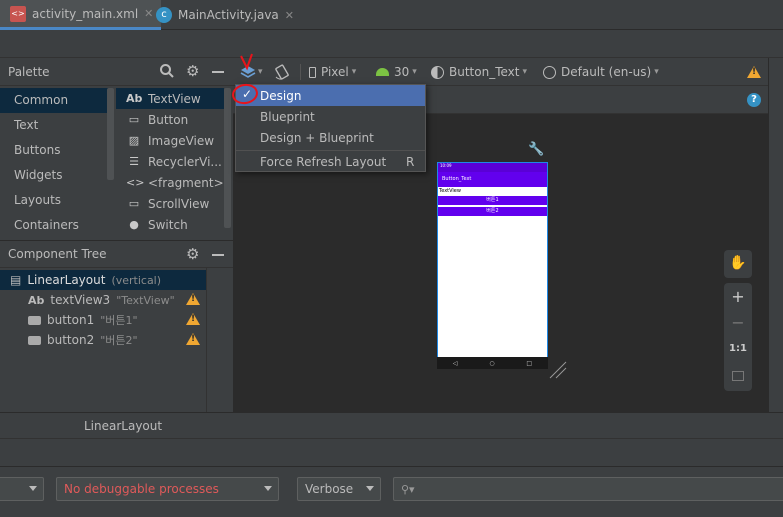 This screenshot has height=517, width=783. Describe the element at coordinates (391, 491) in the screenshot. I see `logcat-panel: No debuggable processes Verbose ⚲▾` at that location.